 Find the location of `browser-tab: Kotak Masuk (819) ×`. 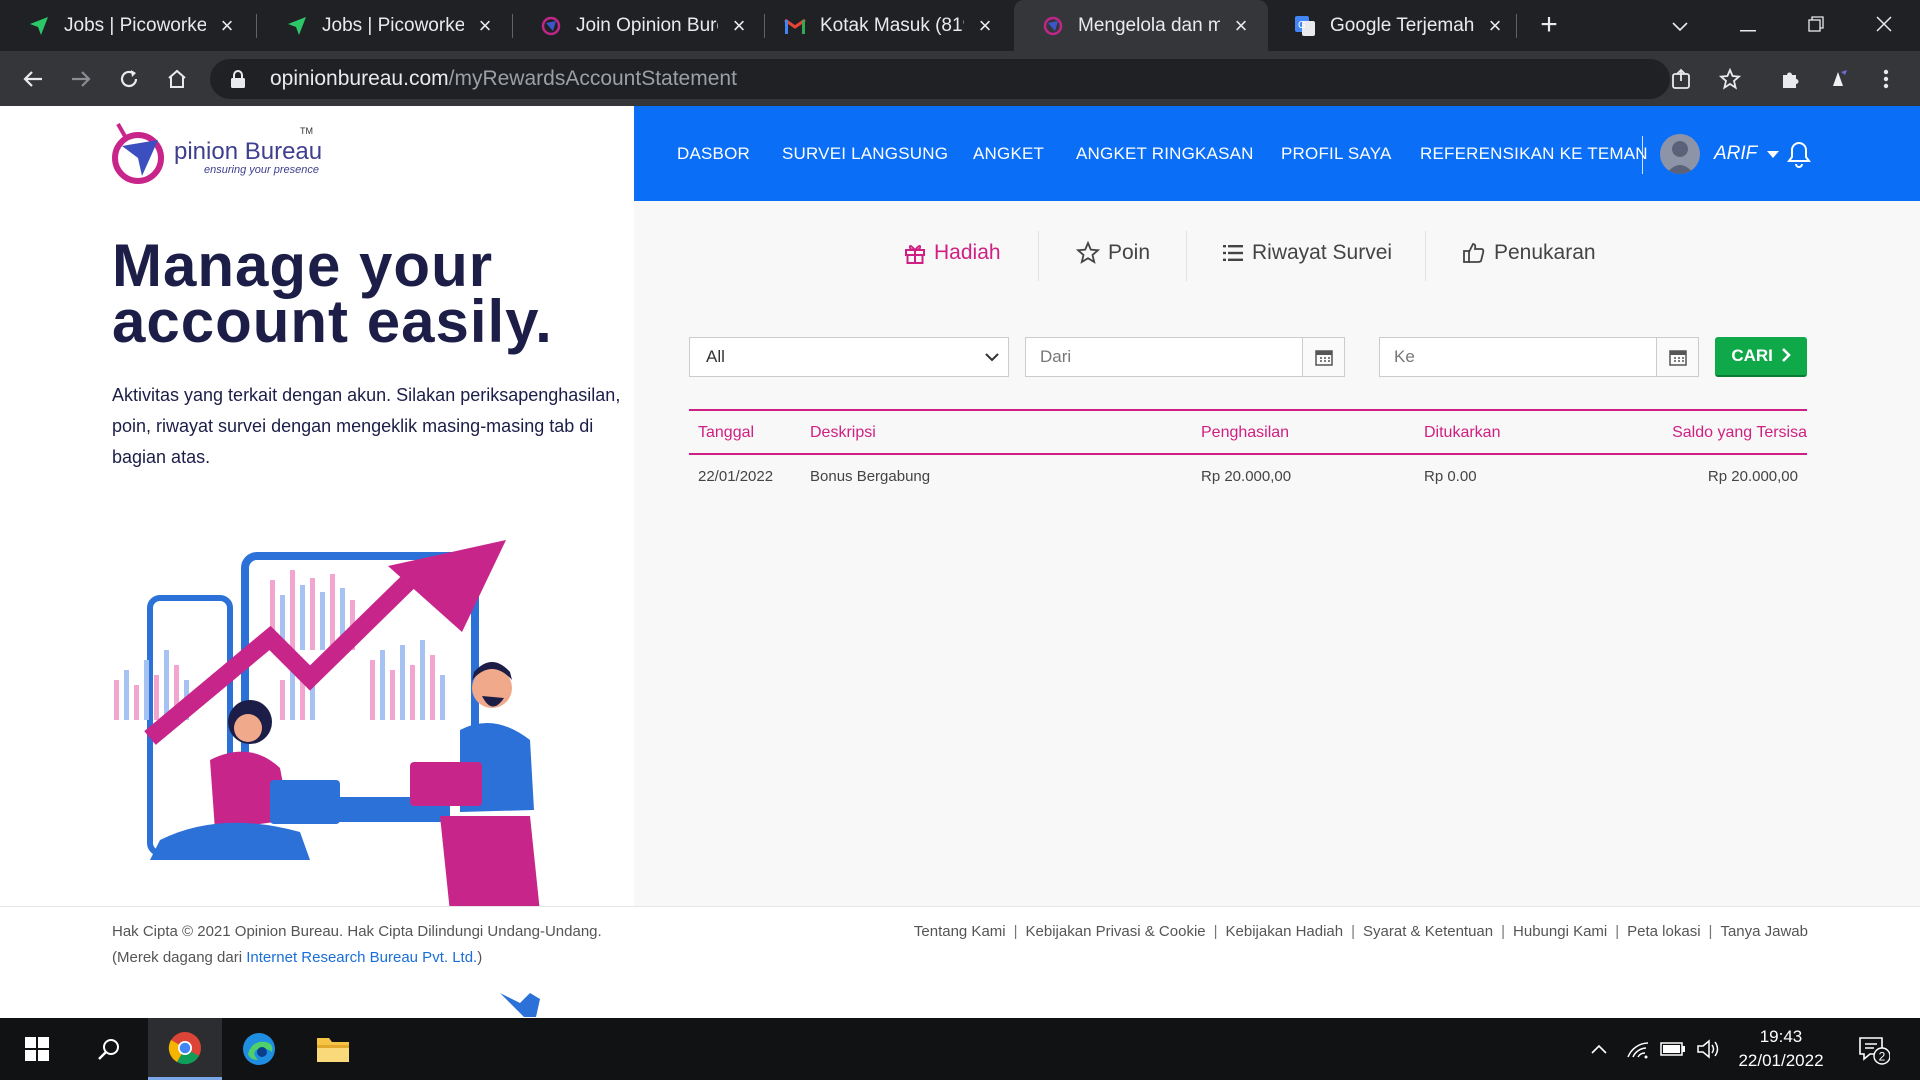

browser-tab: Kotak Masuk (819) × is located at coordinates (884, 25).